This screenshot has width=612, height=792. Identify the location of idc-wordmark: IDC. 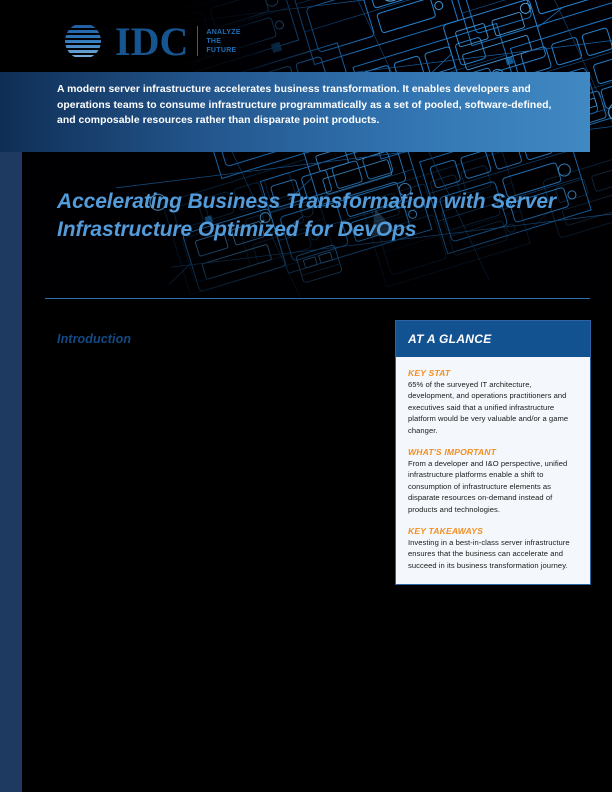
(152, 41).